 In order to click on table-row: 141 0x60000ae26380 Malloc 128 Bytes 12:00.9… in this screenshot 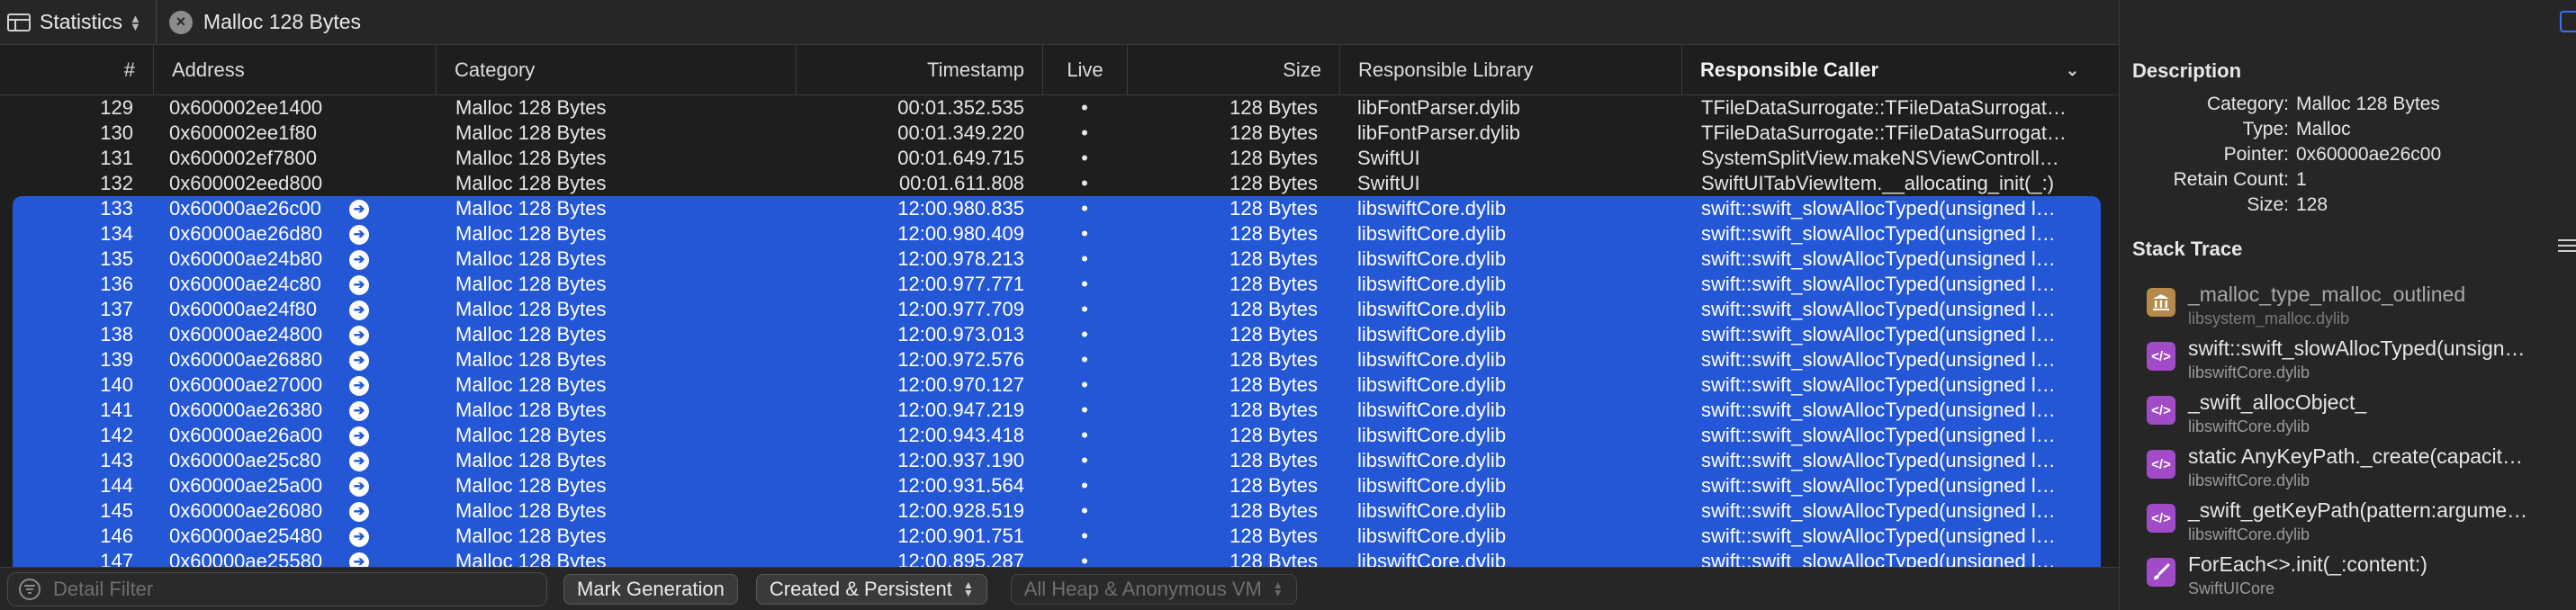, I will do `click(1057, 410)`.